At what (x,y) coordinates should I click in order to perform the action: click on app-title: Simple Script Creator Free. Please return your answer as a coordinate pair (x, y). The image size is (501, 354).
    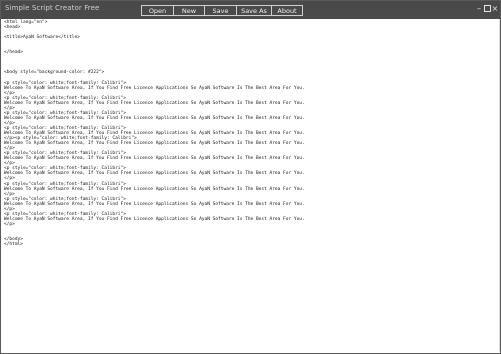
    Looking at the image, I should click on (52, 8).